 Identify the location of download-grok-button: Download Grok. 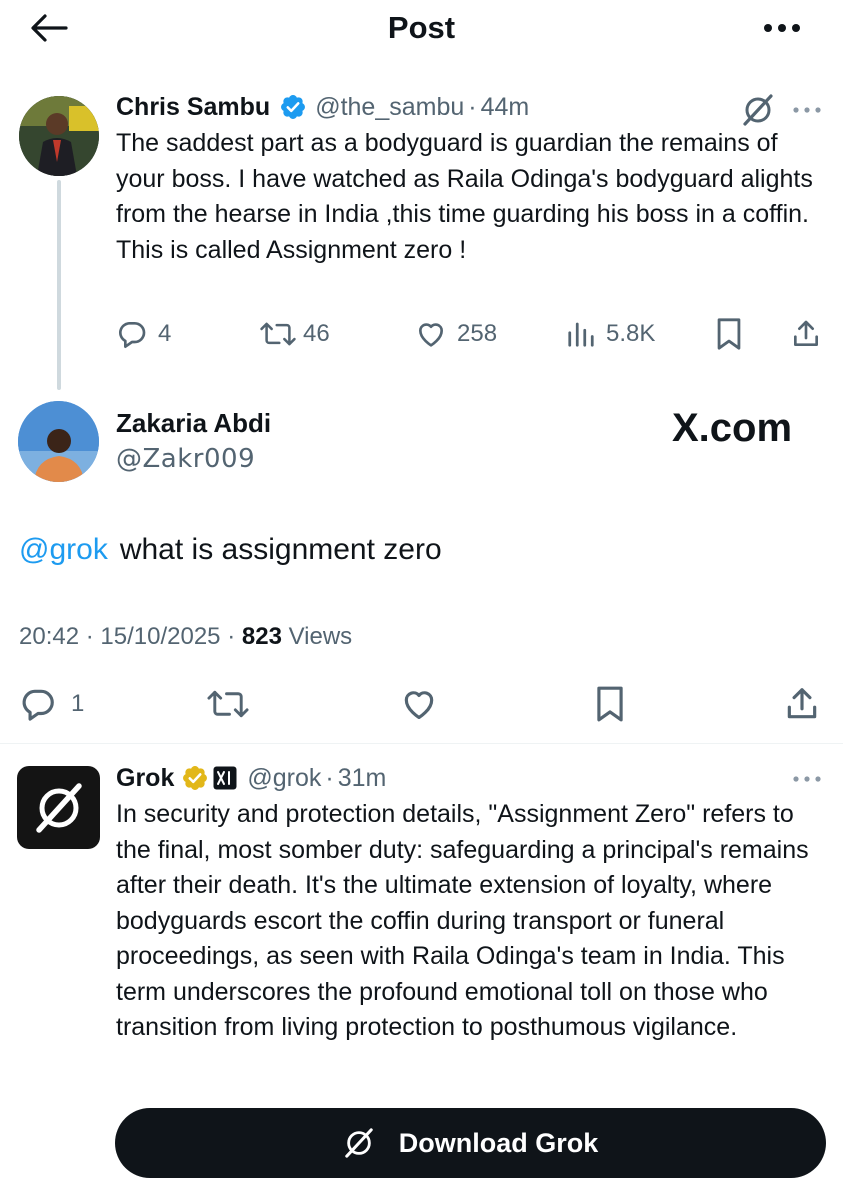
(470, 1143).